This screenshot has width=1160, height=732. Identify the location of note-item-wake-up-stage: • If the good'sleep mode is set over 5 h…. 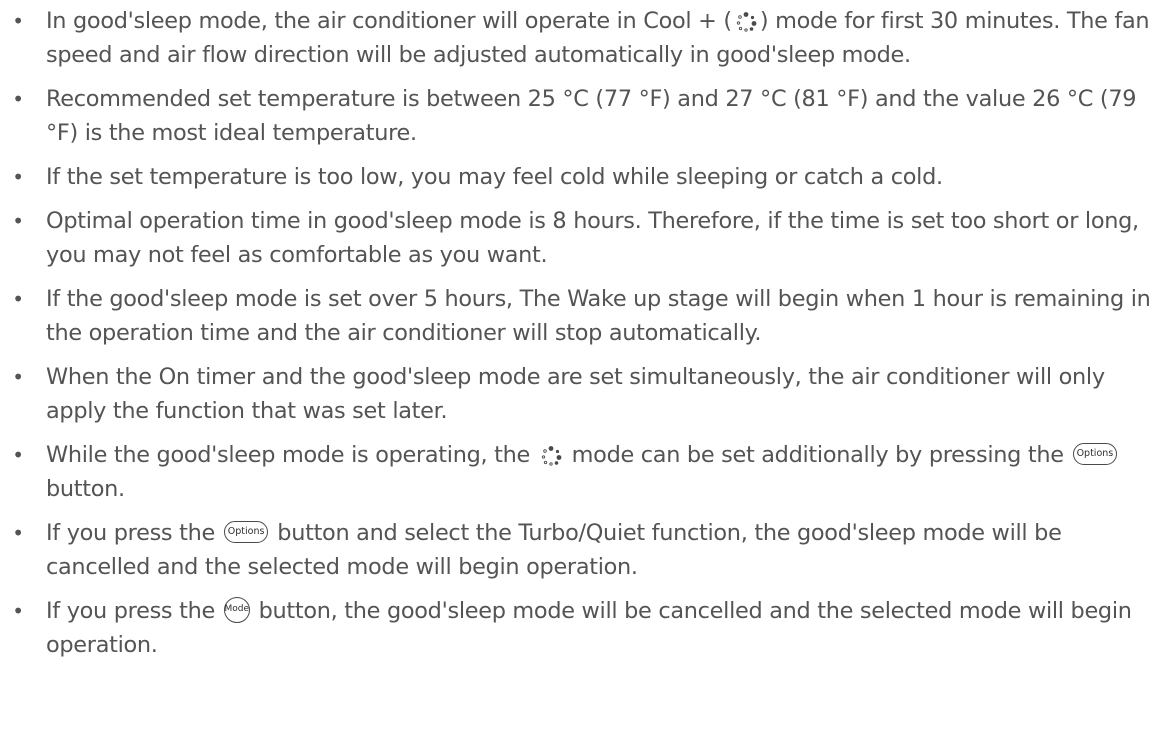
(580, 316).